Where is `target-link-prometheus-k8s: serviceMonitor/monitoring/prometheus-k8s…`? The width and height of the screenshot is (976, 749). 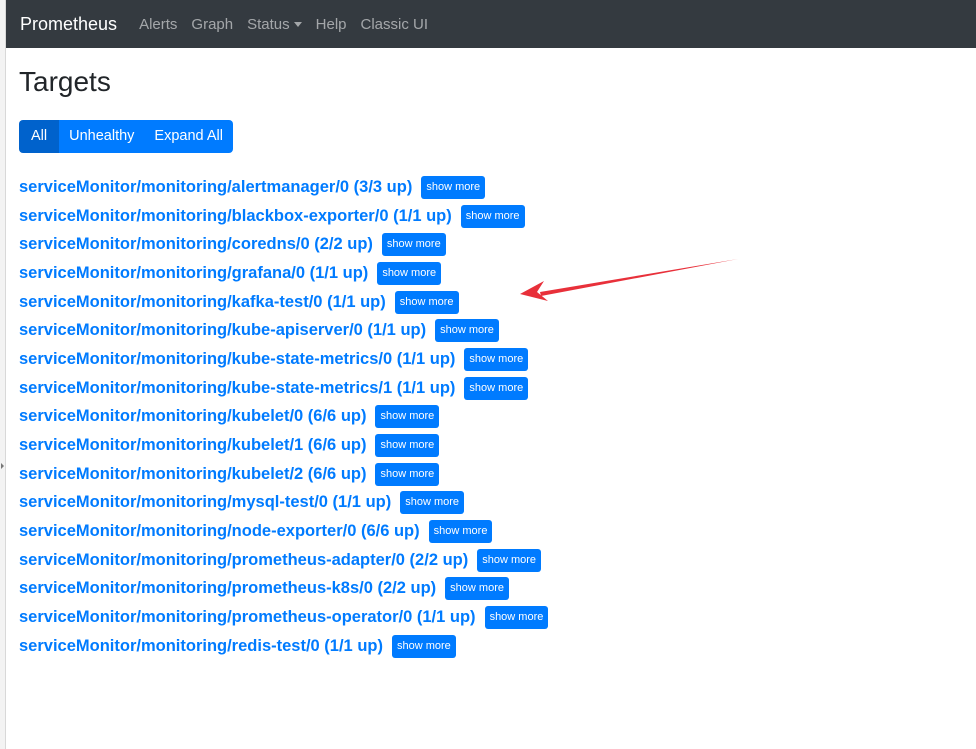
target-link-prometheus-k8s: serviceMonitor/monitoring/prometheus-k8s… is located at coordinates (227, 588).